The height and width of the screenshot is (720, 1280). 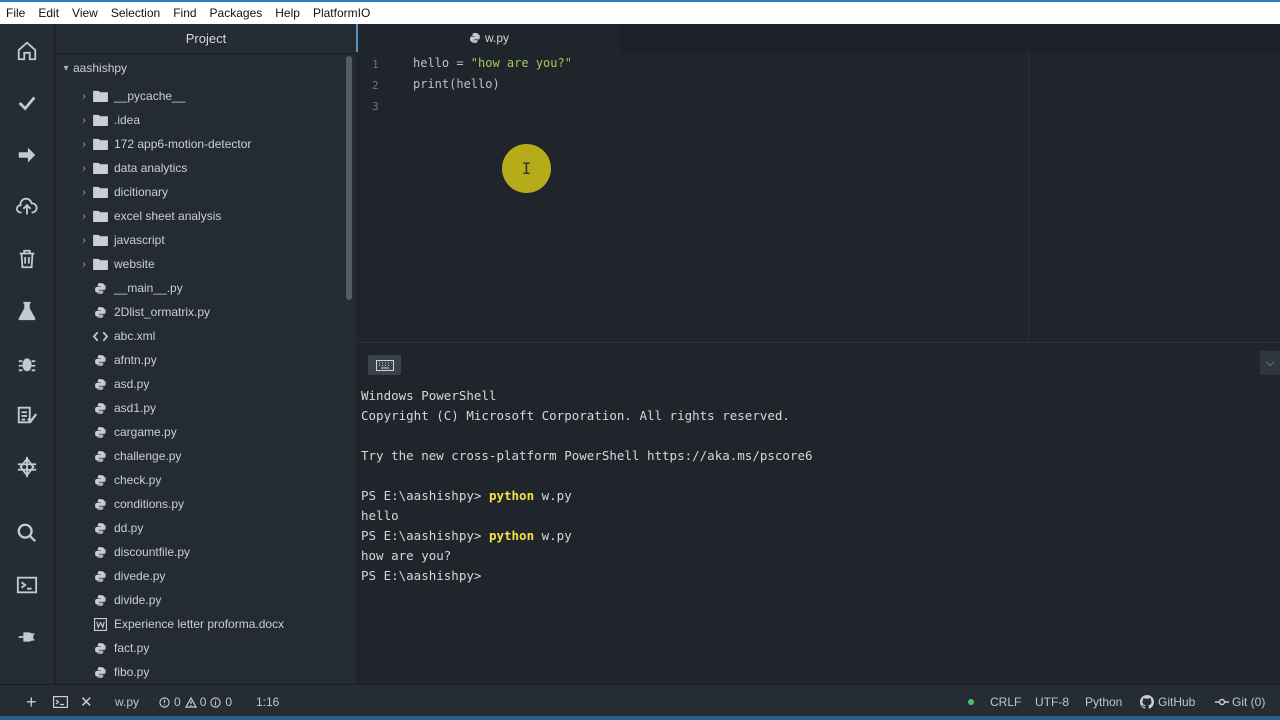 I want to click on tree-folder: › 172 app6-motion-detector, so click(x=164, y=144).